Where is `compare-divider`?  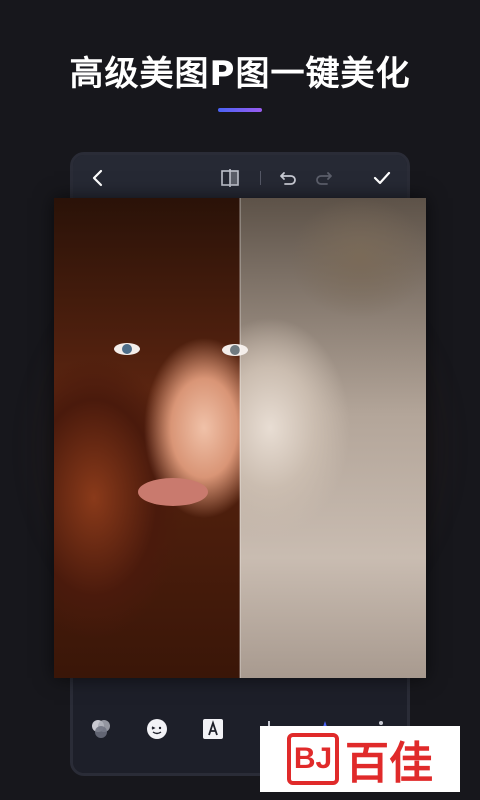
compare-divider is located at coordinates (240, 438).